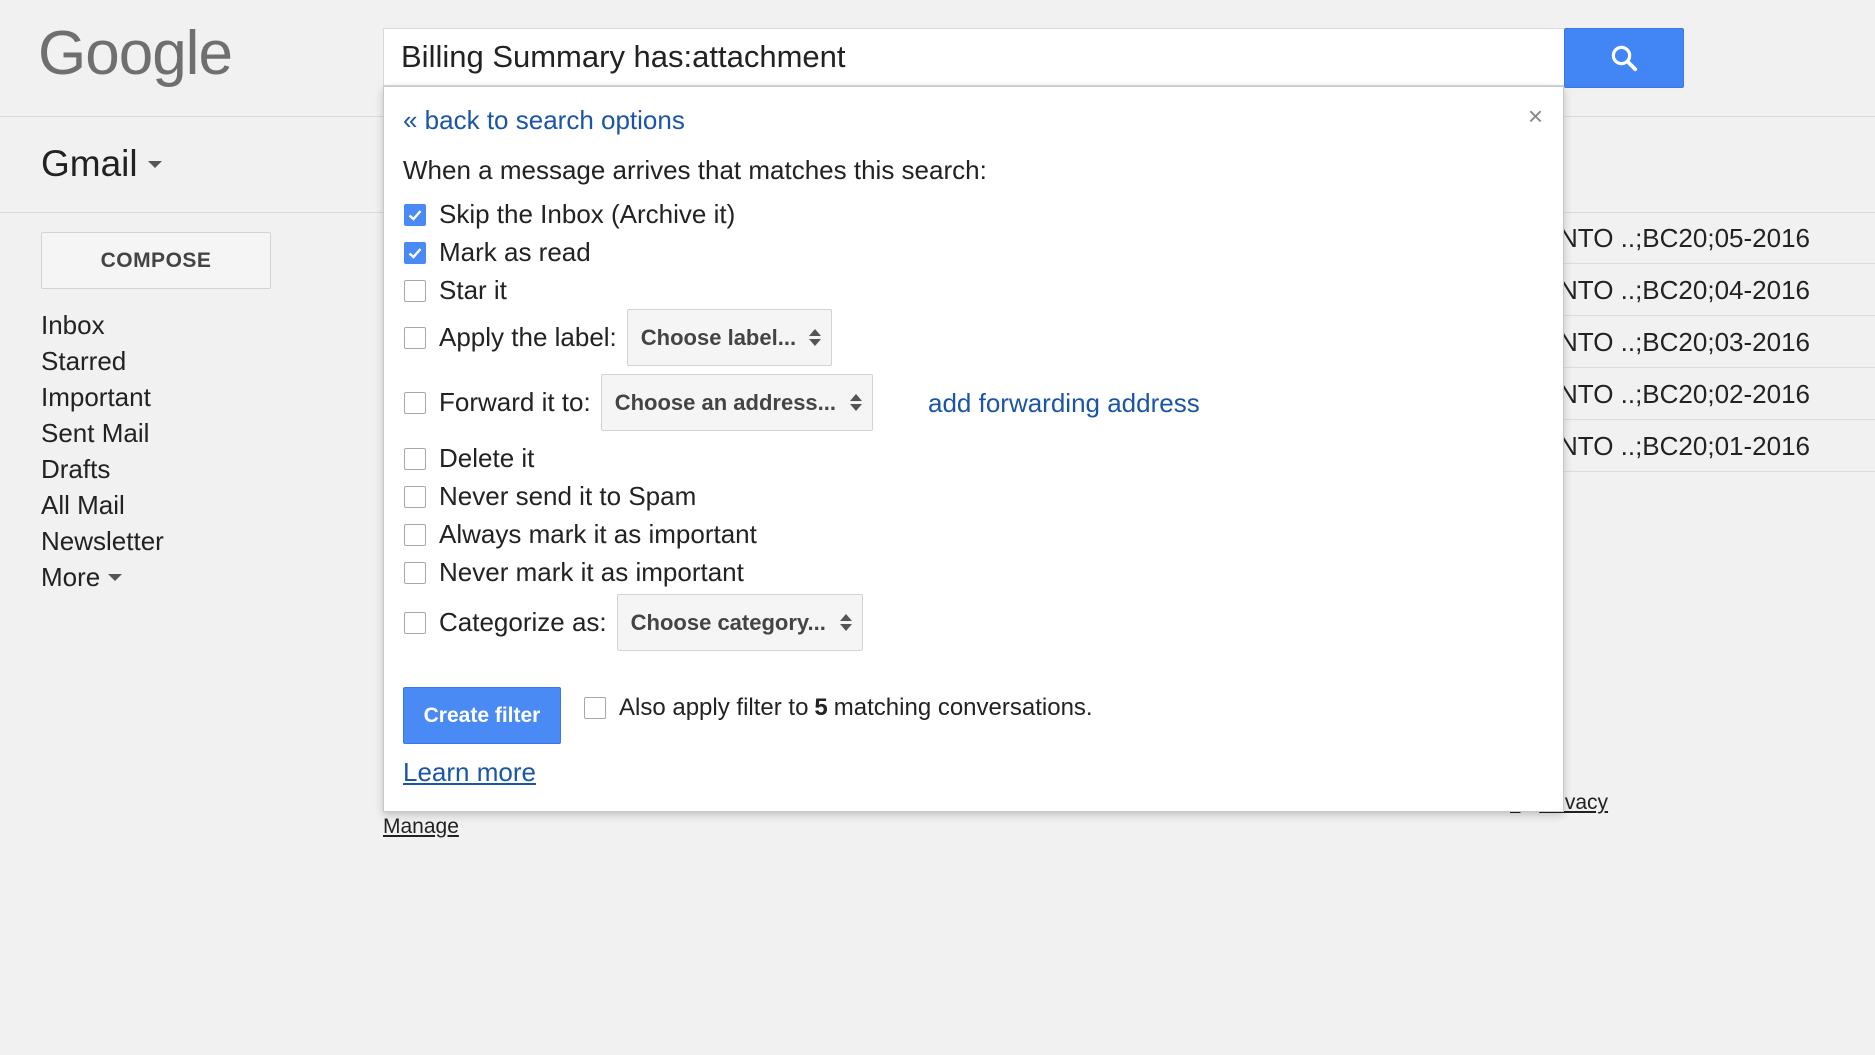 The height and width of the screenshot is (1055, 1875). Describe the element at coordinates (415, 496) in the screenshot. I see `never-spam-checkbox` at that location.